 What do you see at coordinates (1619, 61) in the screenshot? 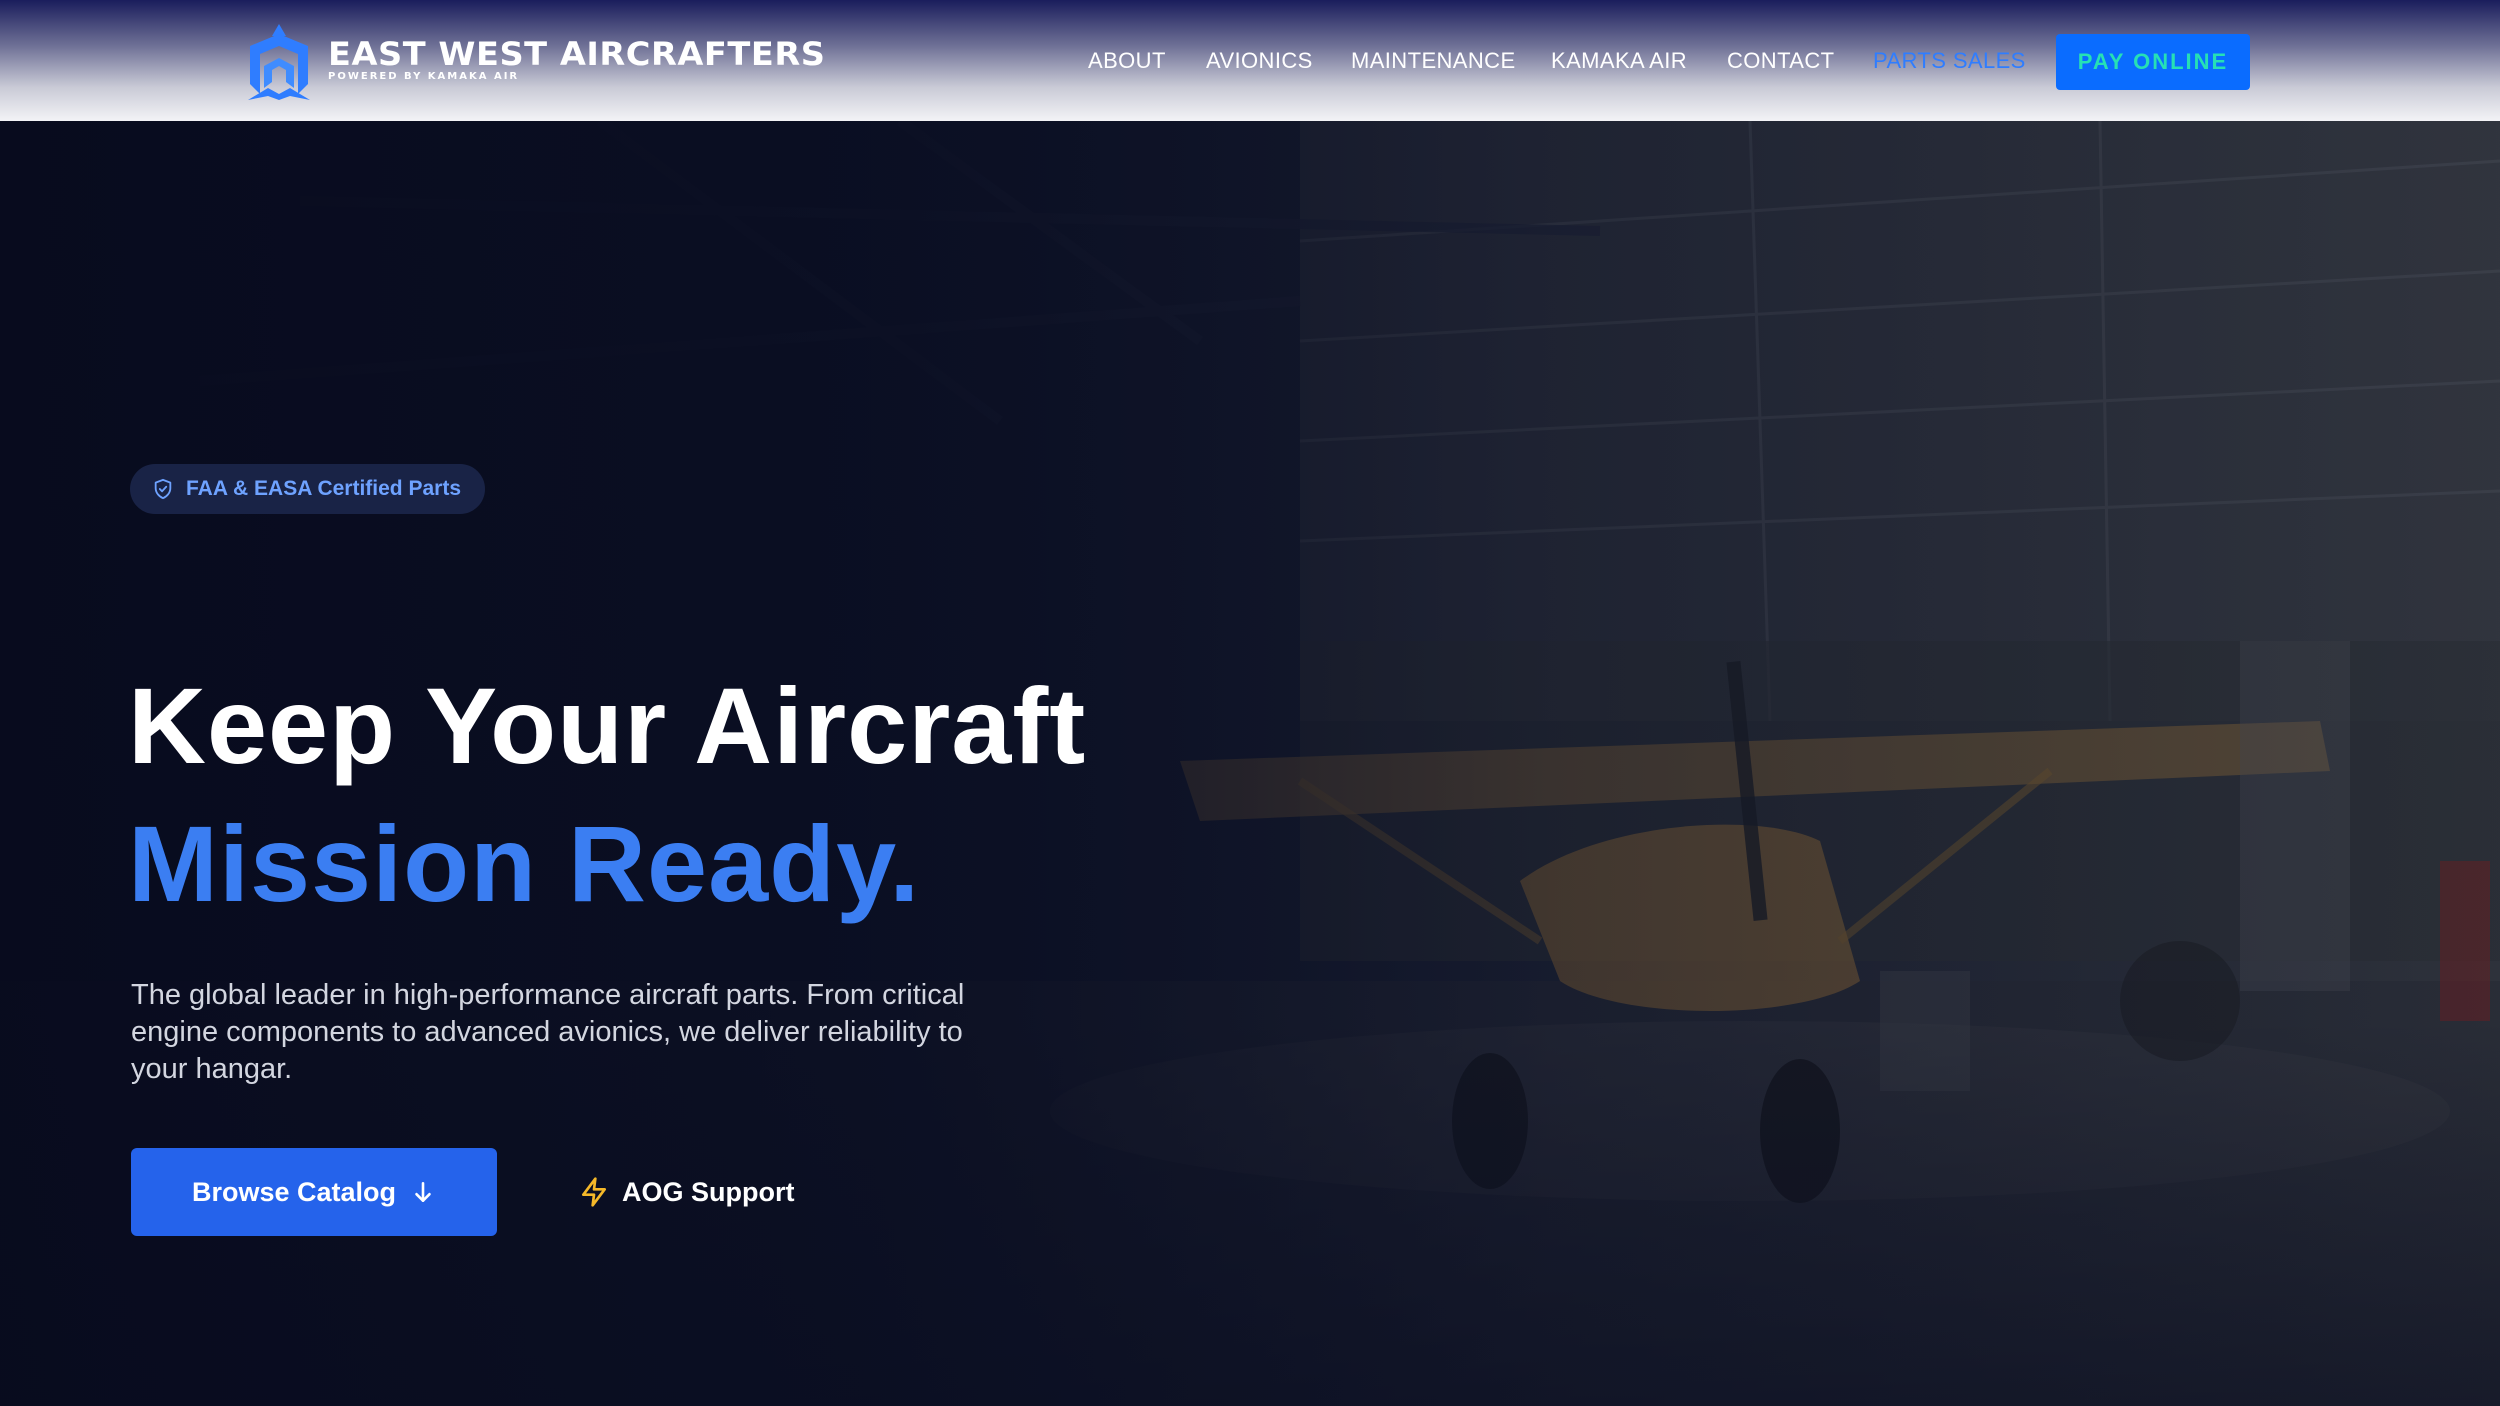
I see `nav-item-kamaka-air: KAMAKA AIR` at bounding box center [1619, 61].